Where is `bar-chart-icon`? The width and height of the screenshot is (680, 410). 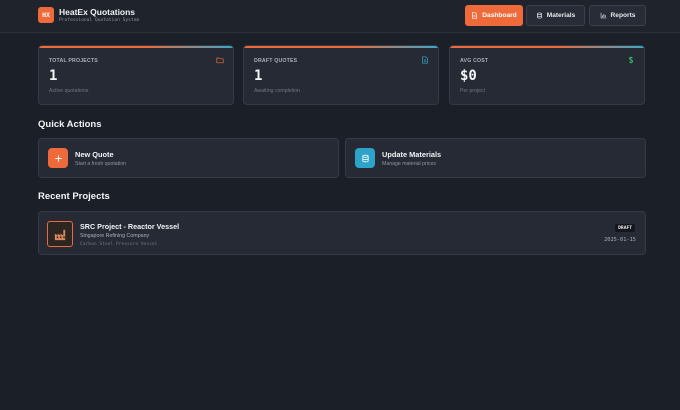
bar-chart-icon is located at coordinates (603, 15).